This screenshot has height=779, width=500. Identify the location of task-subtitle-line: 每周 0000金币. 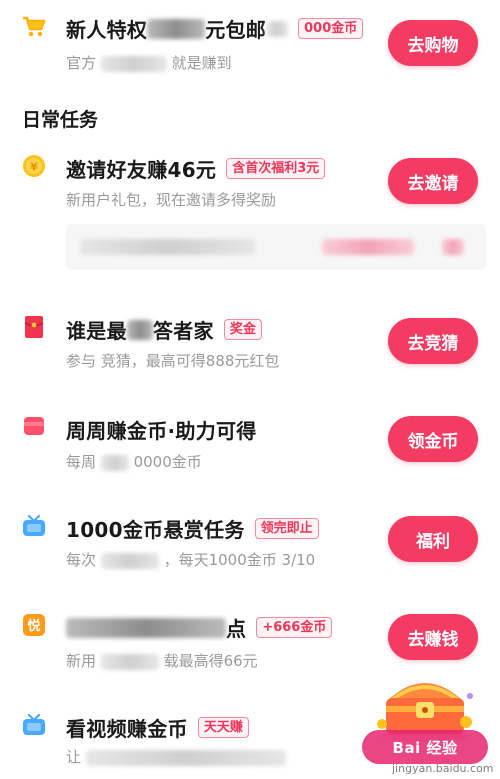
(134, 461).